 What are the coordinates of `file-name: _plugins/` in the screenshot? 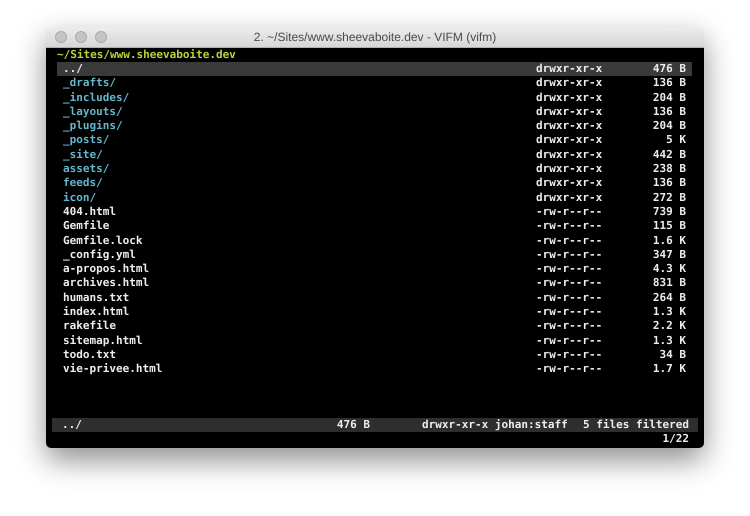 It's located at (93, 126).